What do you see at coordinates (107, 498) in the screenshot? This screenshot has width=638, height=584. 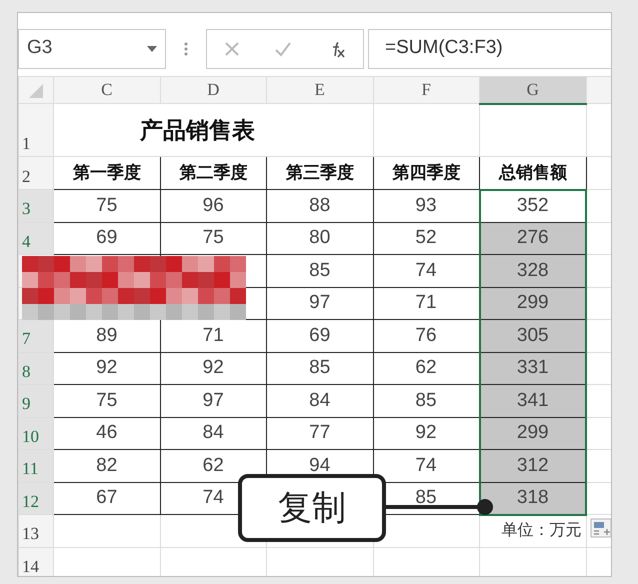 I see `table-cell: 67` at bounding box center [107, 498].